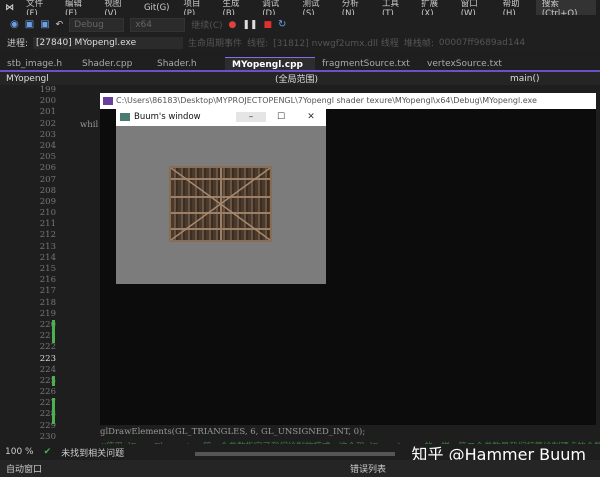  Describe the element at coordinates (387, 78) in the screenshot. I see `scope-dropdown: (全局范围)` at that location.